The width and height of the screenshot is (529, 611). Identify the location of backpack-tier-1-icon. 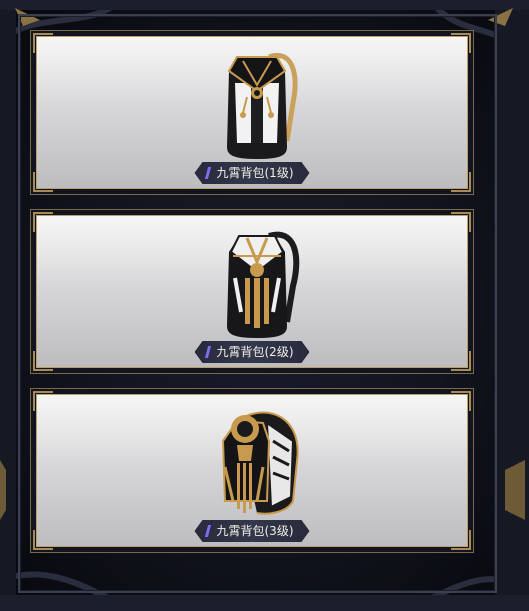
(262, 105).